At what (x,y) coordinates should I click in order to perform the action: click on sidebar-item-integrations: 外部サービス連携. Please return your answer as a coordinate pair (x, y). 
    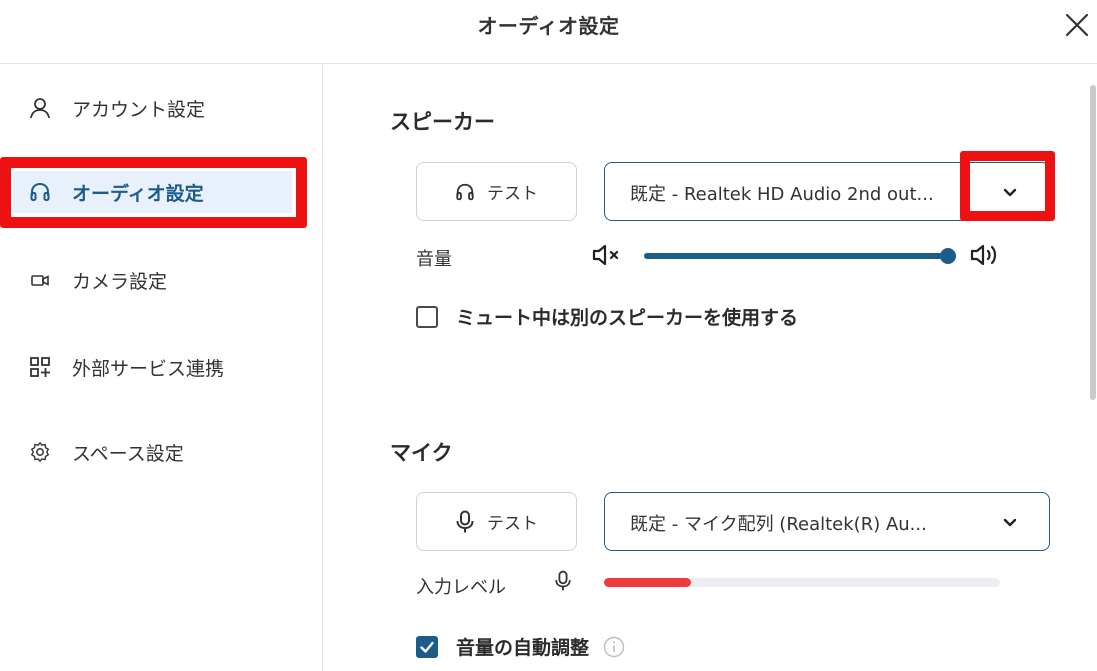
    Looking at the image, I should click on (161, 367).